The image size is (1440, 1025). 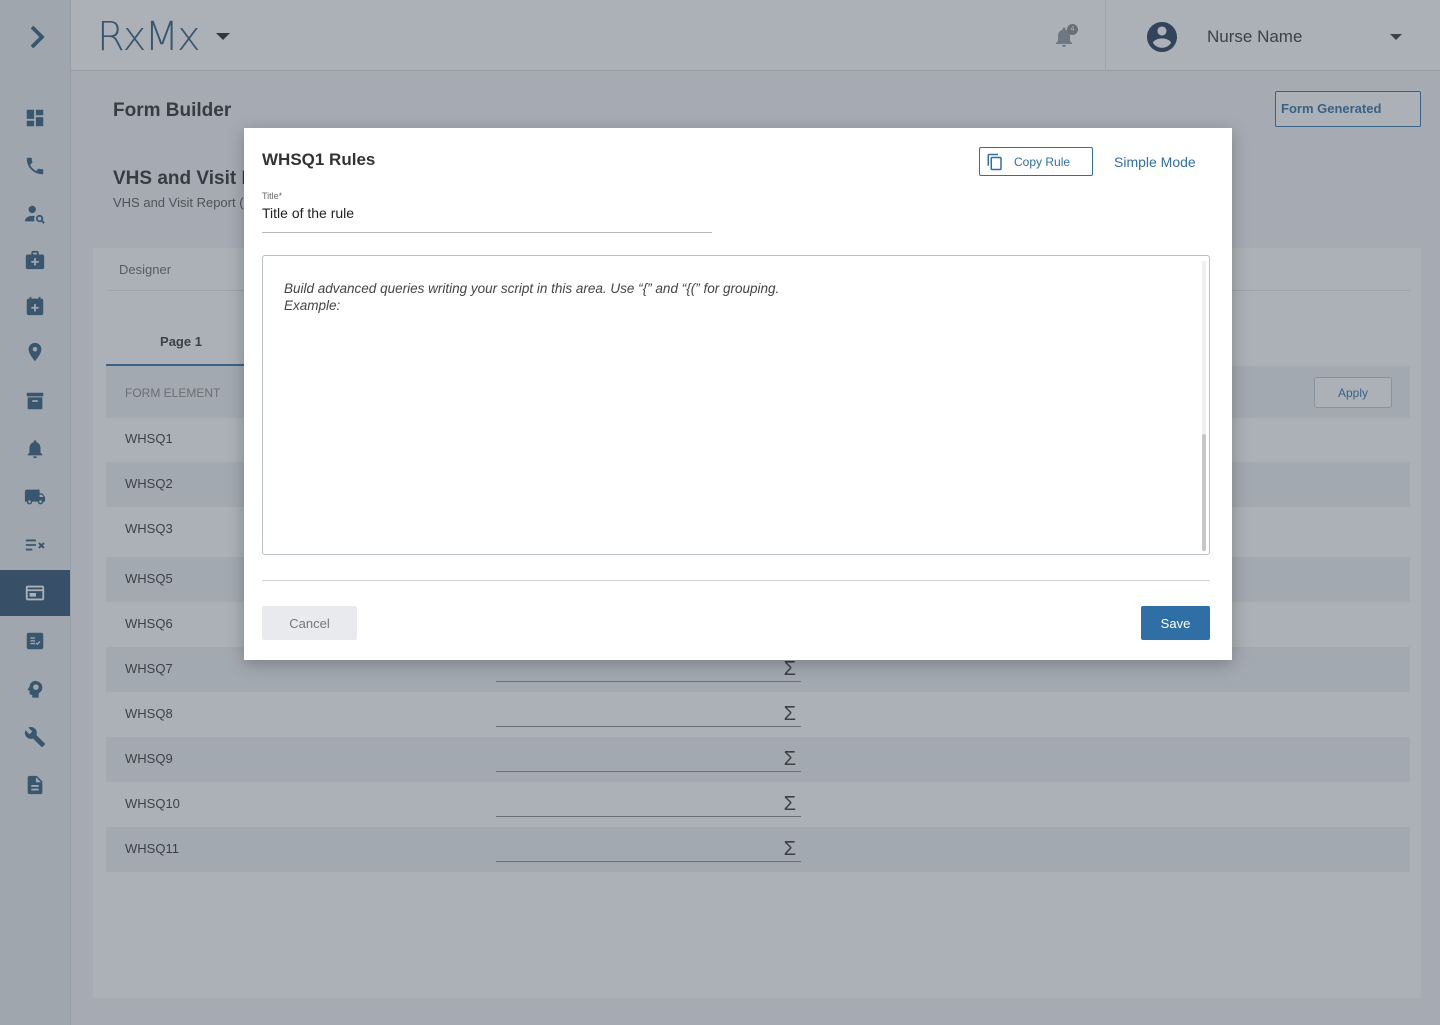 What do you see at coordinates (319, 159) in the screenshot?
I see `dialog-title: WHSQ1 Rules` at bounding box center [319, 159].